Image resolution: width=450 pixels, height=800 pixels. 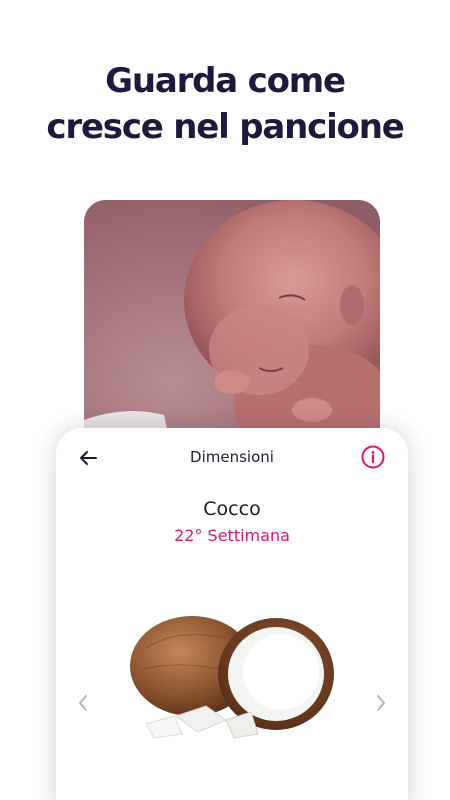 I want to click on fruit-name: Cocco, so click(x=232, y=509).